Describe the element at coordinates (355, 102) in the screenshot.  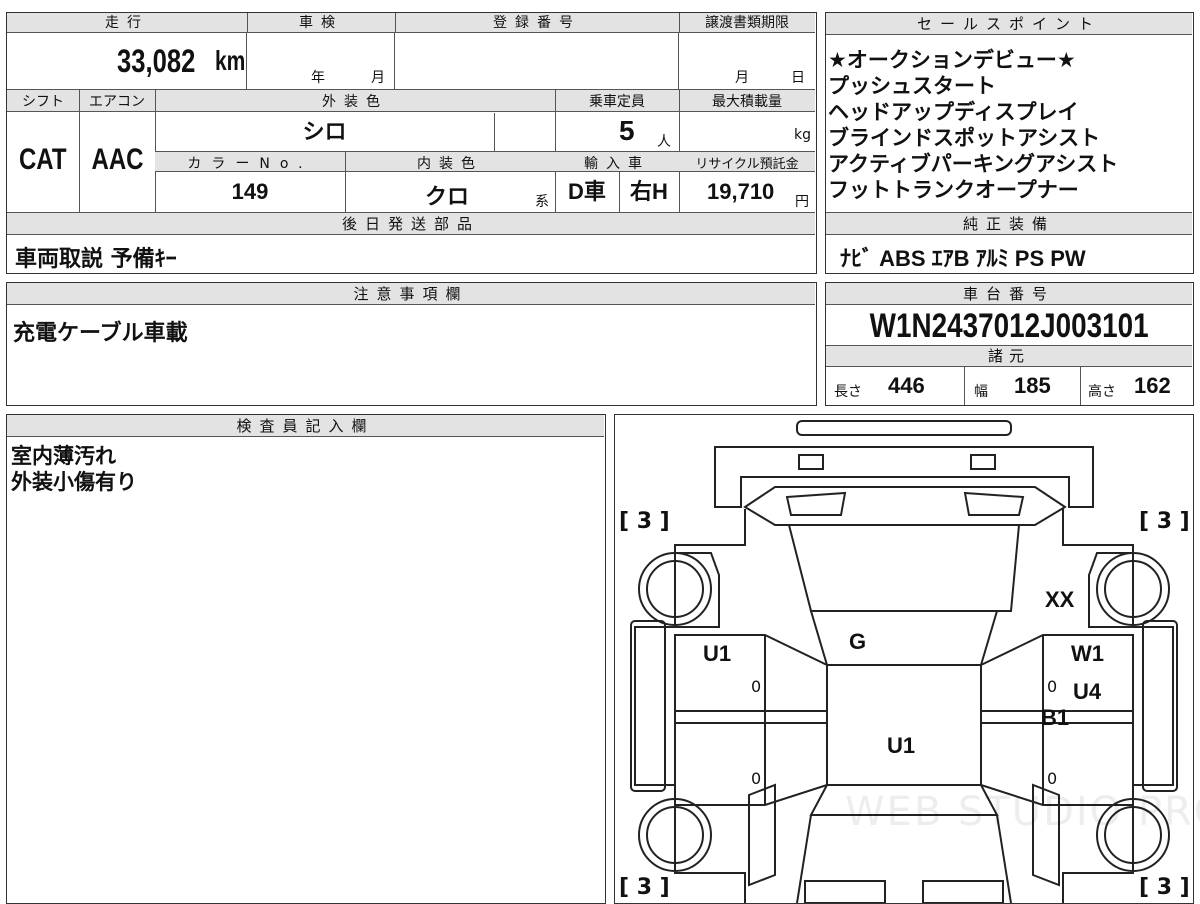
I see `exterior-color-label: 外装色` at that location.